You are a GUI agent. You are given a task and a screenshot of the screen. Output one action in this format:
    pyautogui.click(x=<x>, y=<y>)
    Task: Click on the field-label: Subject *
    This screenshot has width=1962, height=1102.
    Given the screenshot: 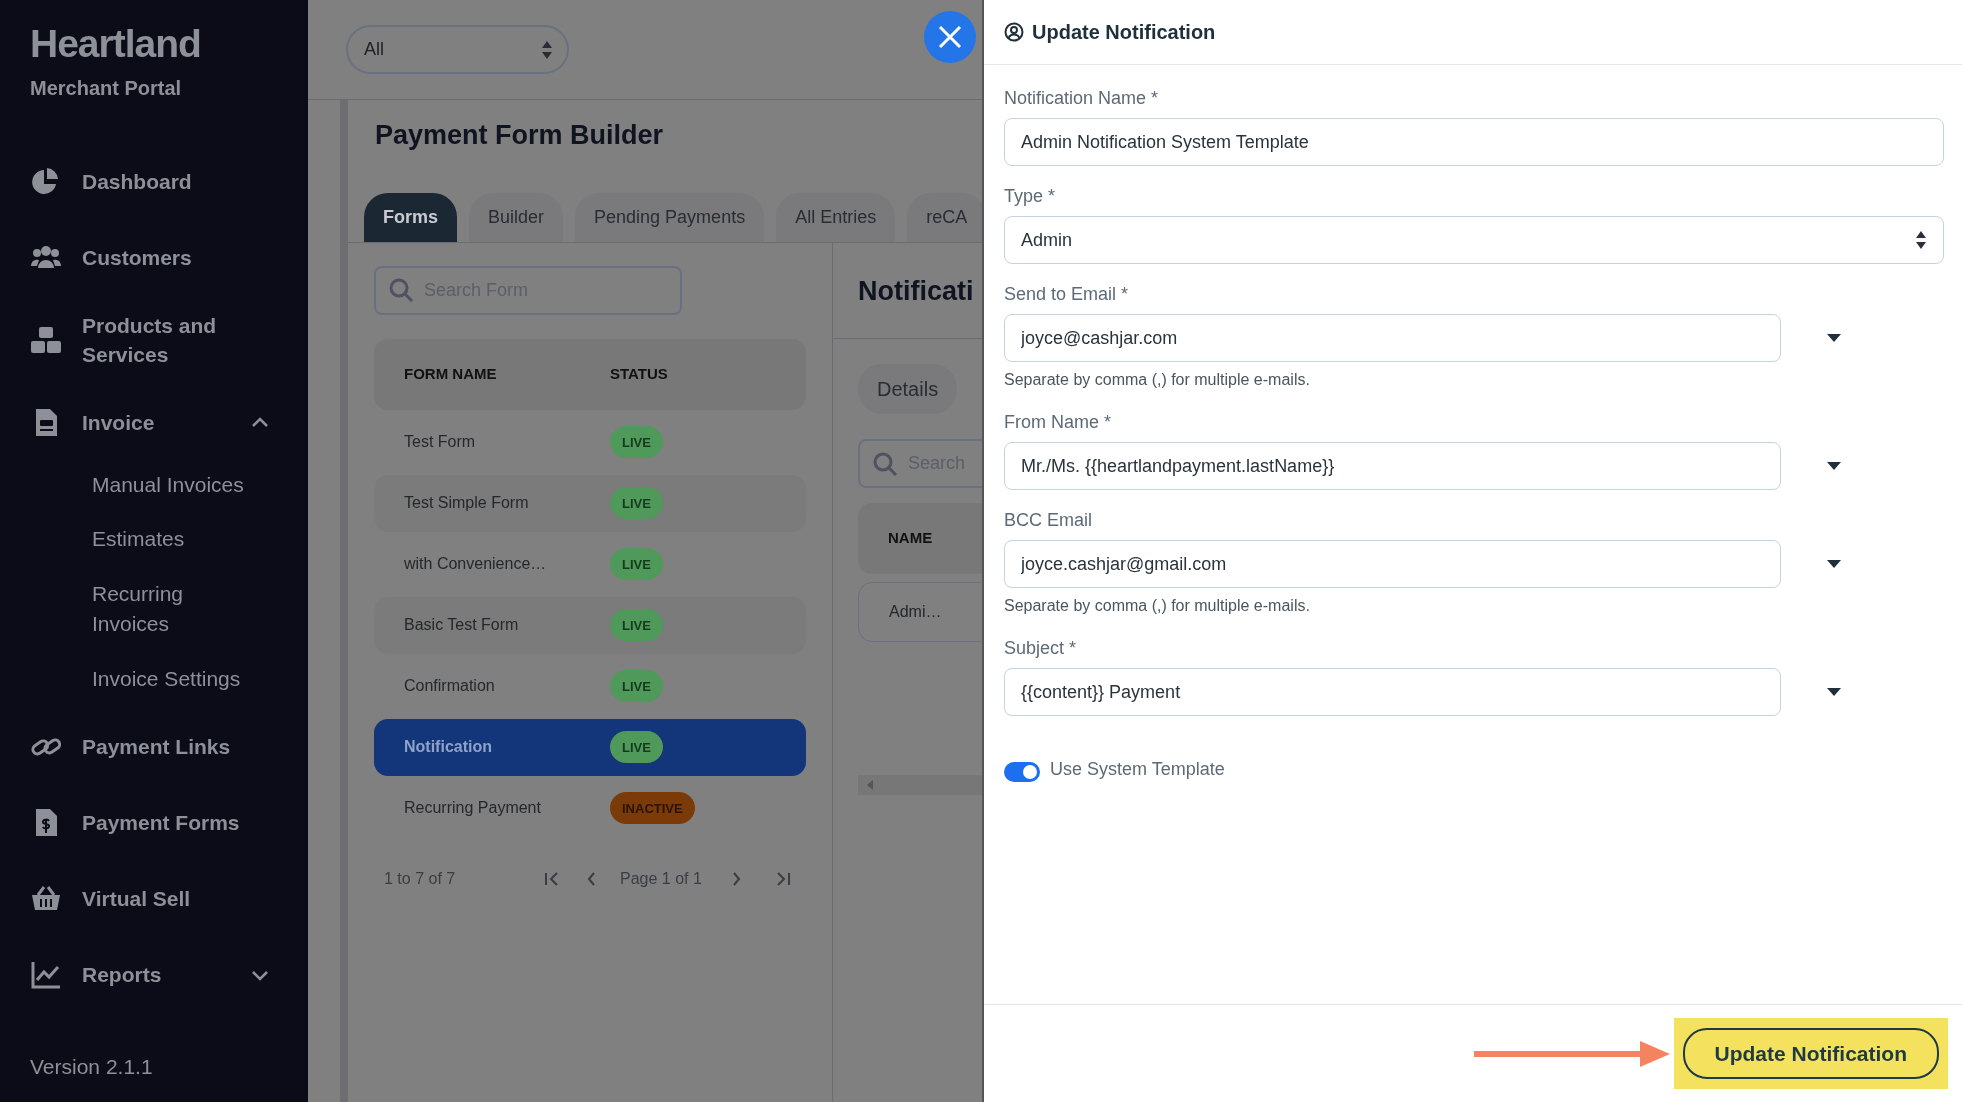 What is the action you would take?
    pyautogui.click(x=1041, y=648)
    